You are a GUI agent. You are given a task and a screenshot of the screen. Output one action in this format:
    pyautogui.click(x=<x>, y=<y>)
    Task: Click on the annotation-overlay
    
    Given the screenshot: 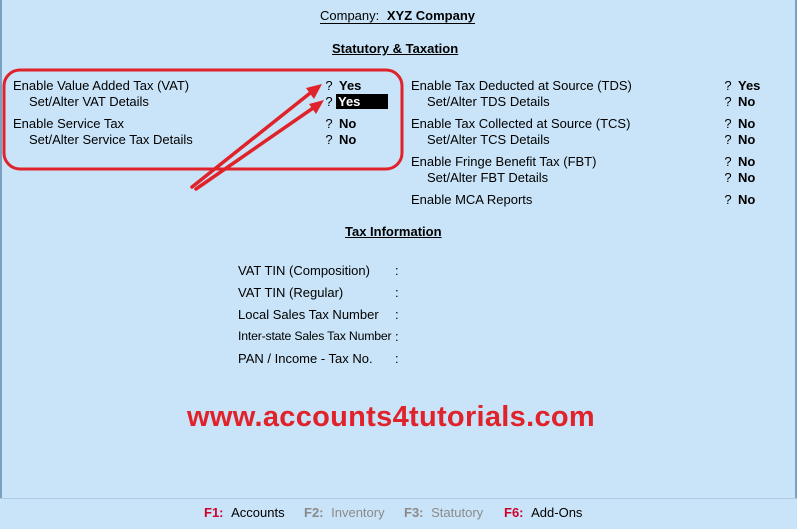 What is the action you would take?
    pyautogui.click(x=203, y=129)
    